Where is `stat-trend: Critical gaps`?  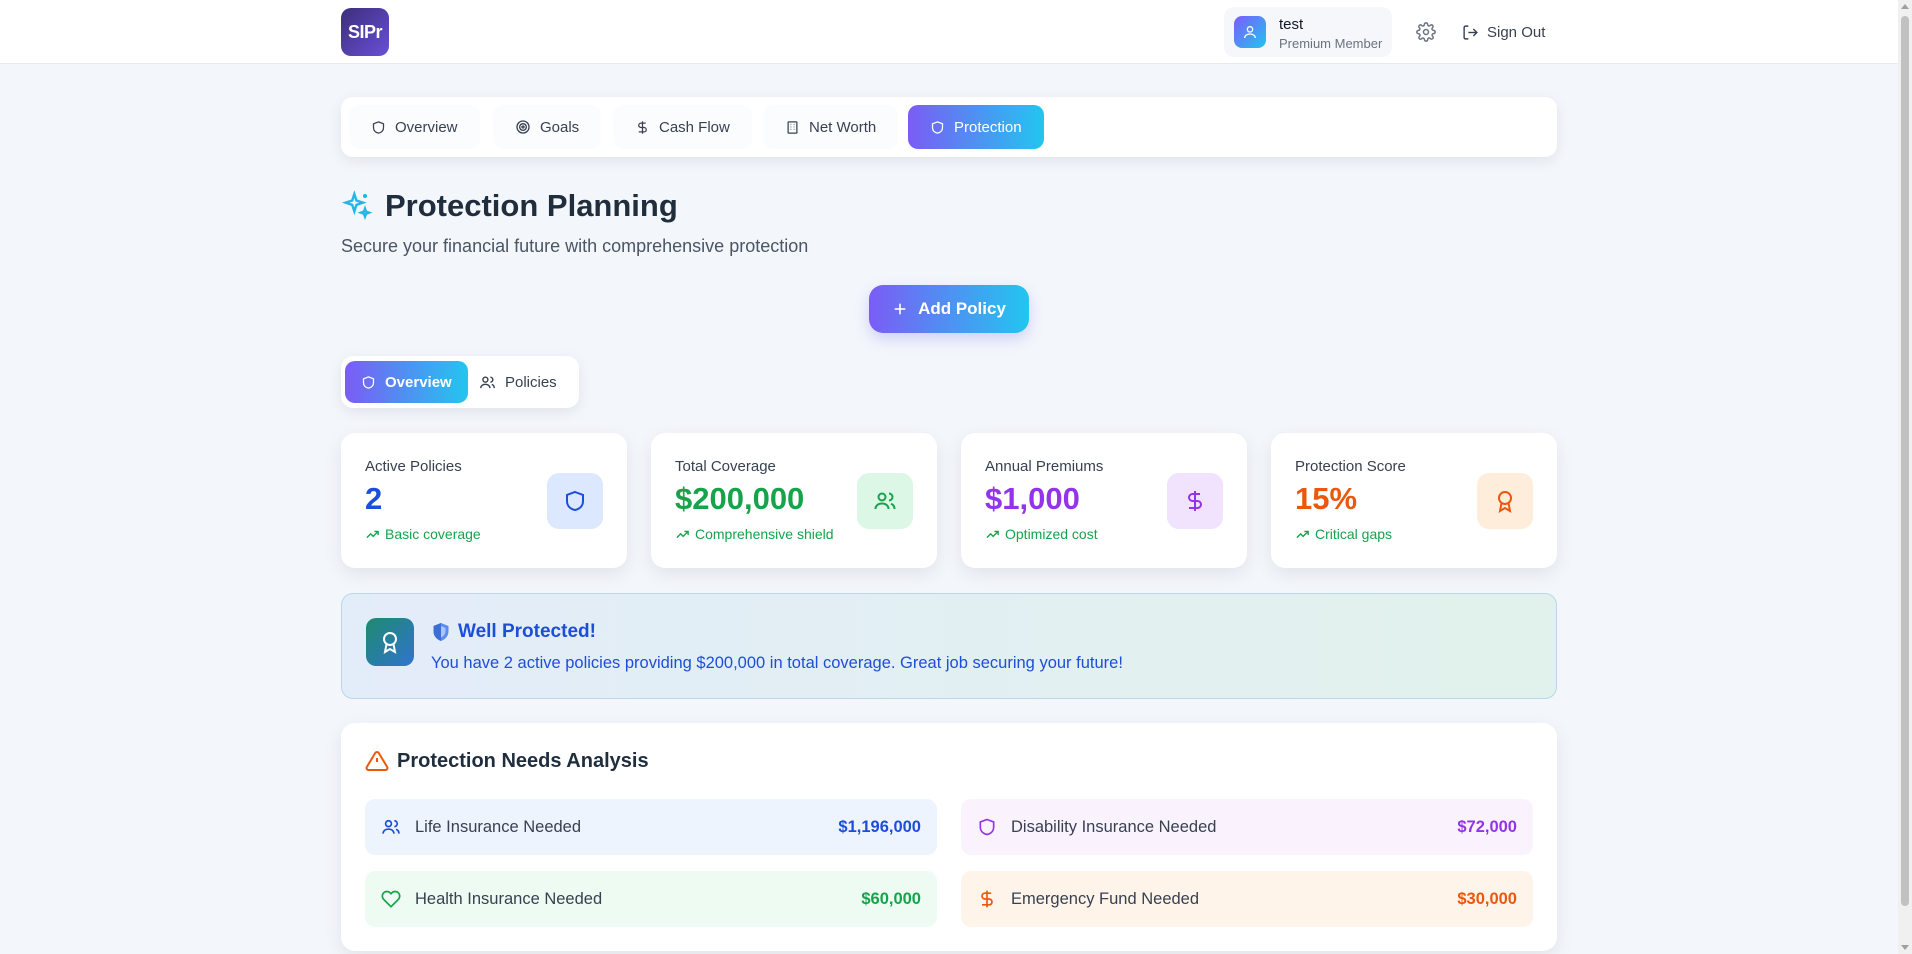
stat-trend: Critical gaps is located at coordinates (1343, 534).